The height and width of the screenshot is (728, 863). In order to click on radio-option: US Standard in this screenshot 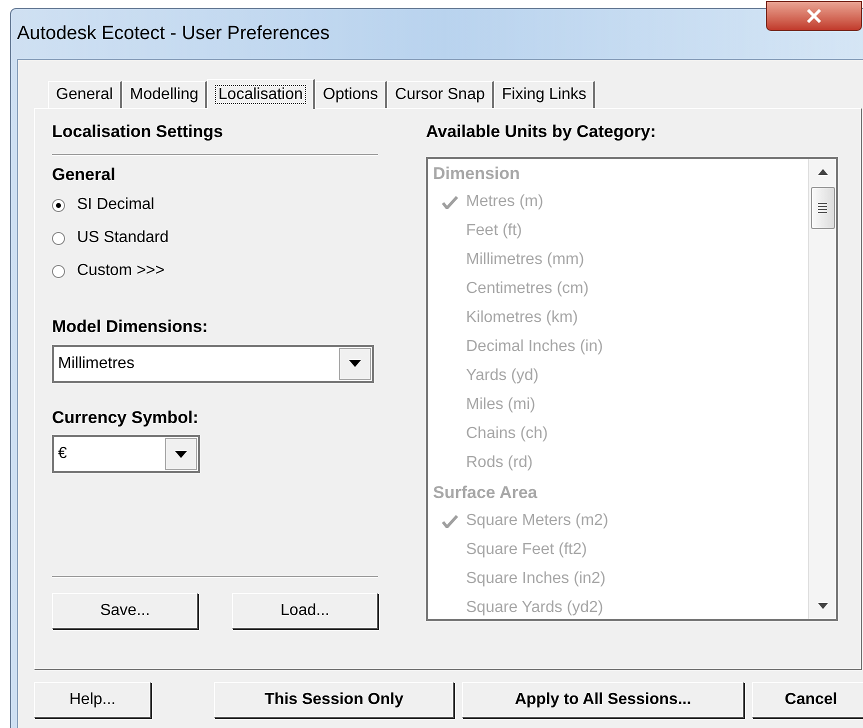, I will do `click(215, 238)`.